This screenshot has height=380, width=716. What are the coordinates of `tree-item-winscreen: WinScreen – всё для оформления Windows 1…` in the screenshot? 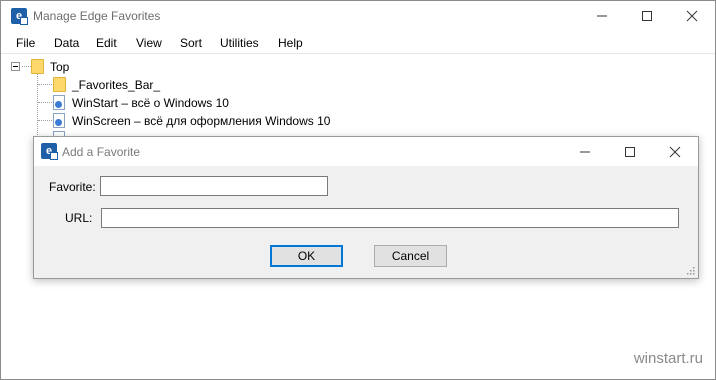 It's located at (165, 121).